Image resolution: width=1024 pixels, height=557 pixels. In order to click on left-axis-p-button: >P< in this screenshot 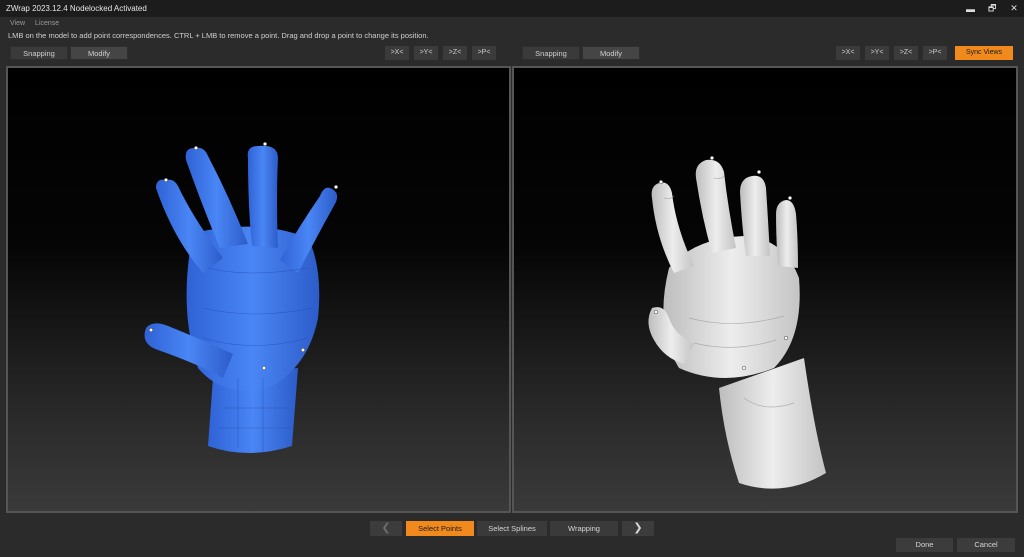, I will do `click(484, 53)`.